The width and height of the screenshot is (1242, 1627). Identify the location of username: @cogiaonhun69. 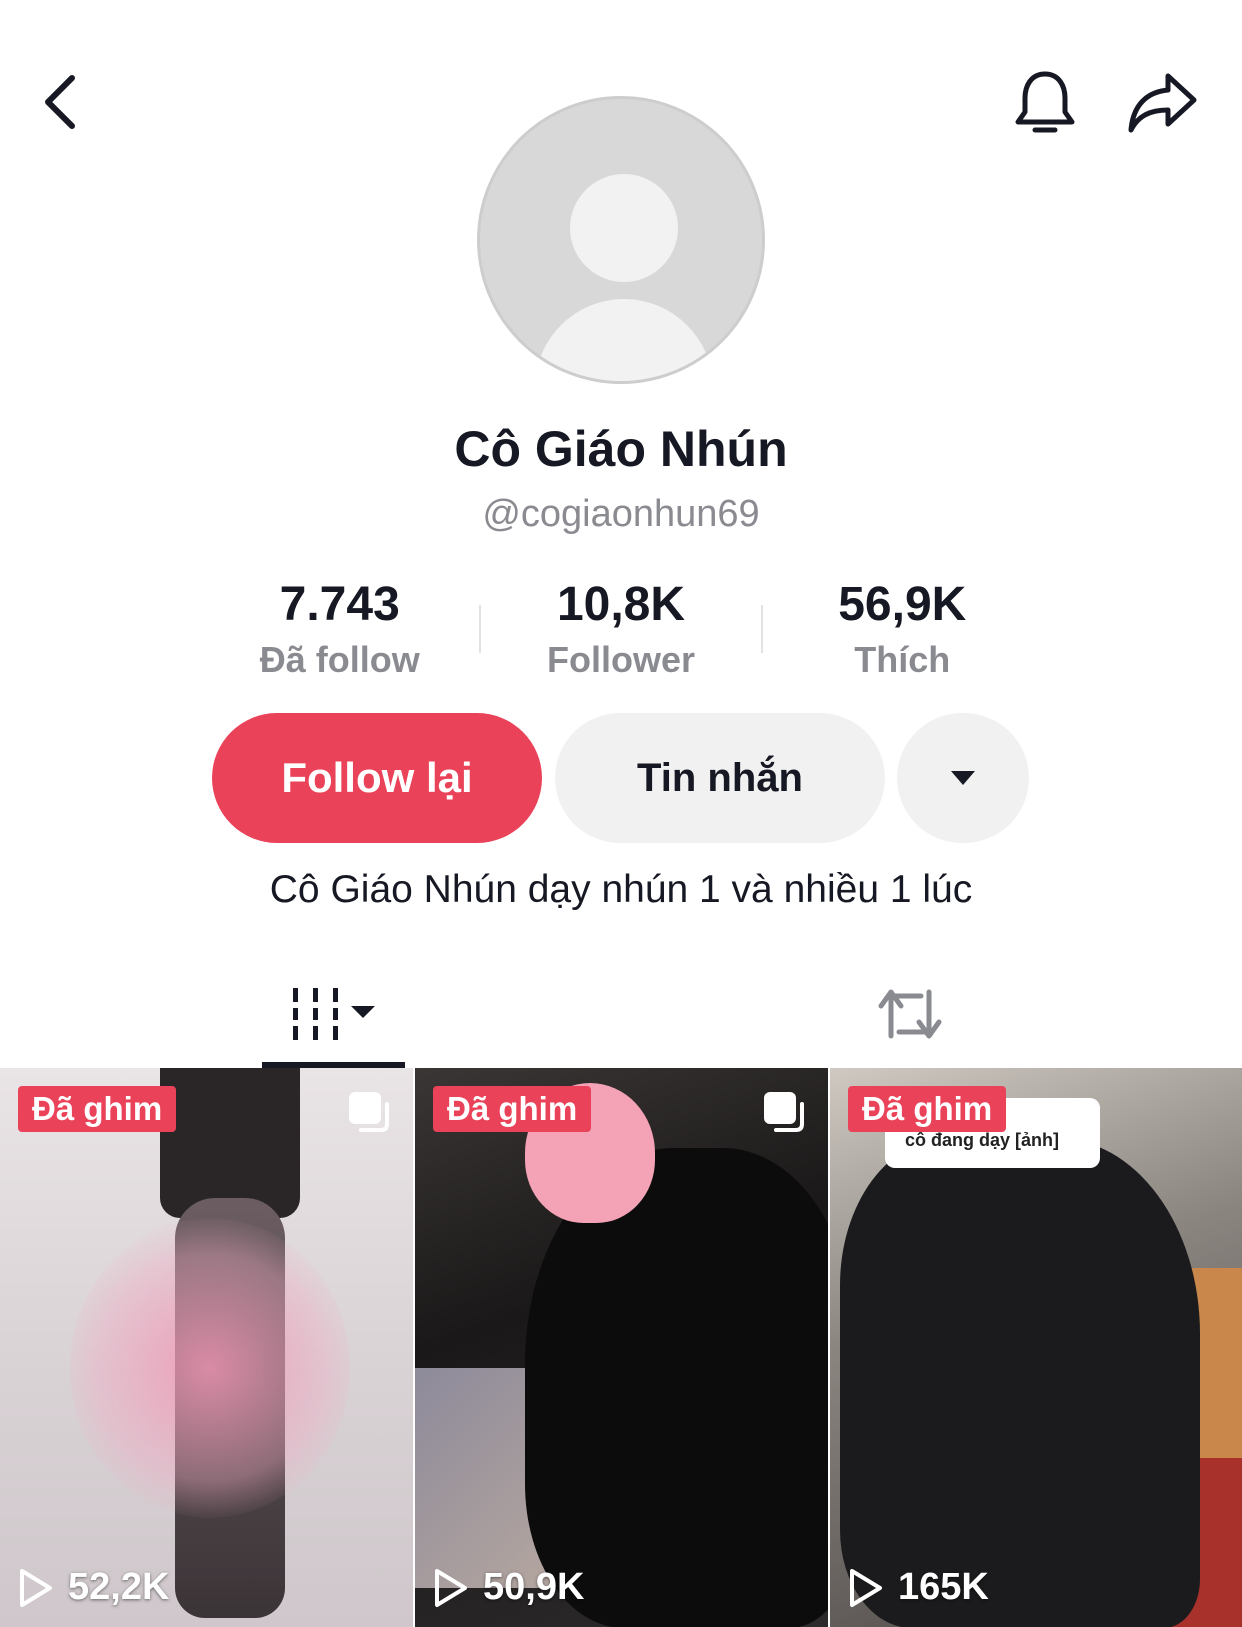
(621, 514).